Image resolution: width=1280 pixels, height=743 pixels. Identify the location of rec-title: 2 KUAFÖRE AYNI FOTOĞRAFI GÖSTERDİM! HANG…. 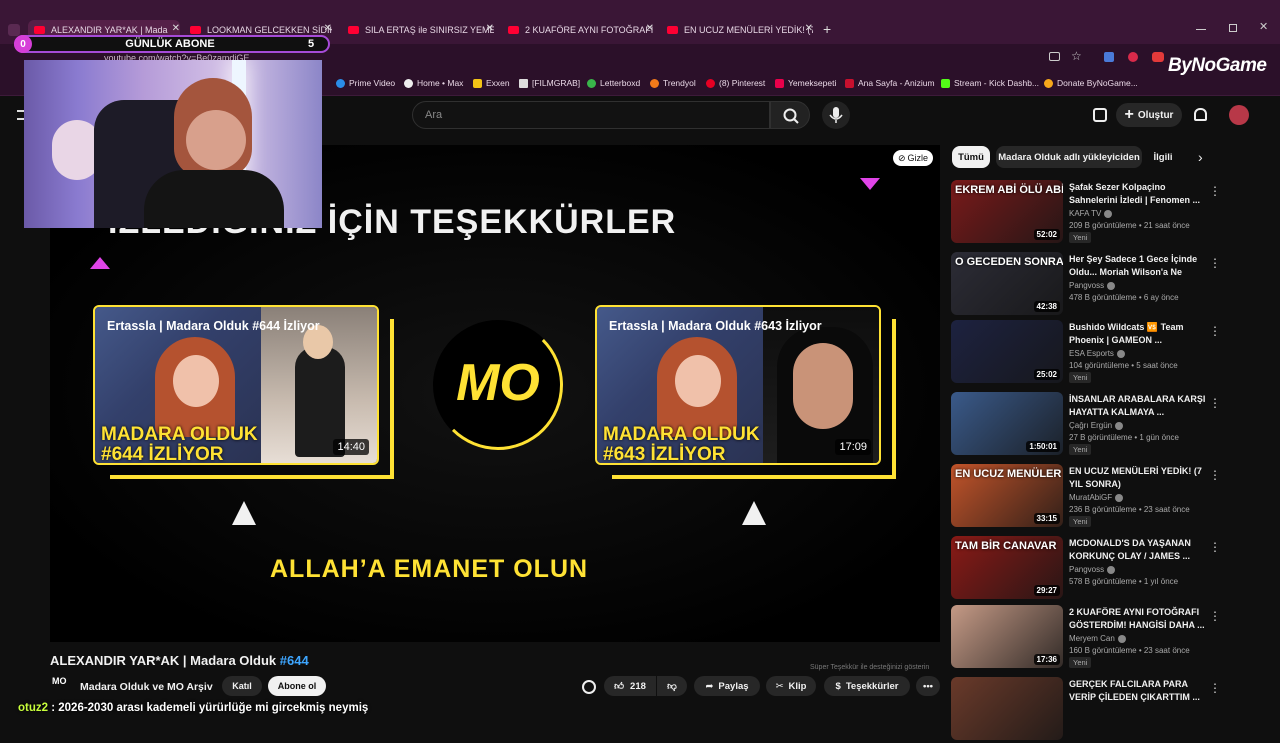
(1139, 619).